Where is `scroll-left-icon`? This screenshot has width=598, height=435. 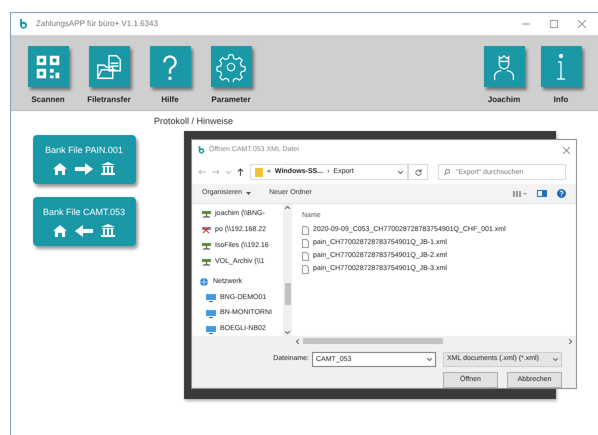 scroll-left-icon is located at coordinates (297, 341).